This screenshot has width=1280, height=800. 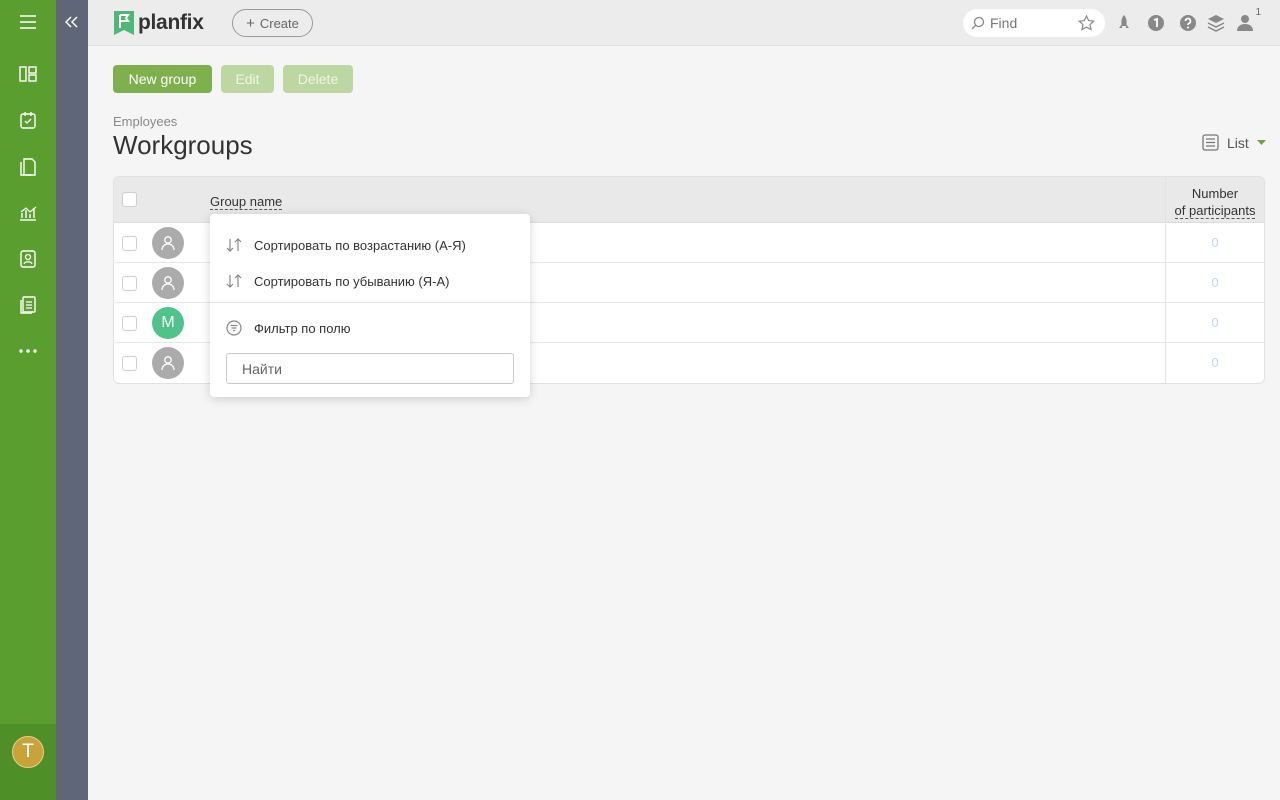 I want to click on view-mode-toggle: List, so click(x=1234, y=142).